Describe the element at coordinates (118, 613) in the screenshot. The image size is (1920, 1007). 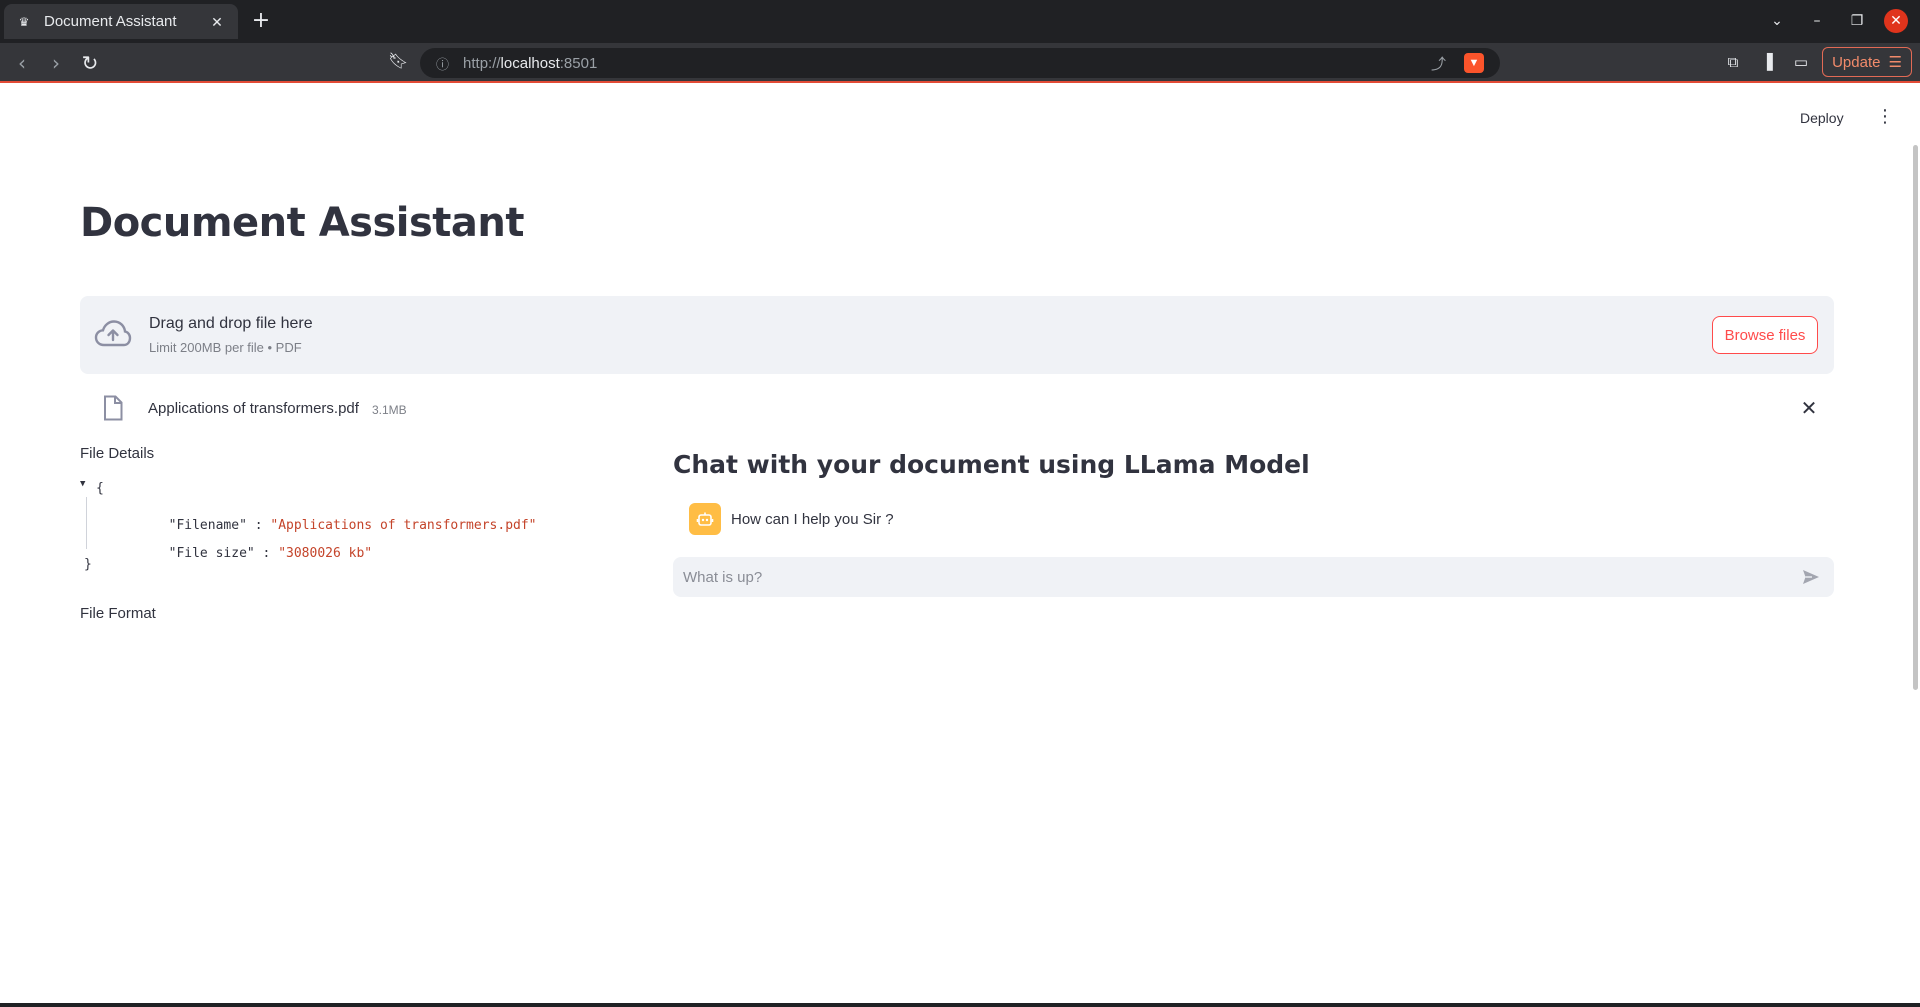
I see `file-format-label: File Format` at that location.